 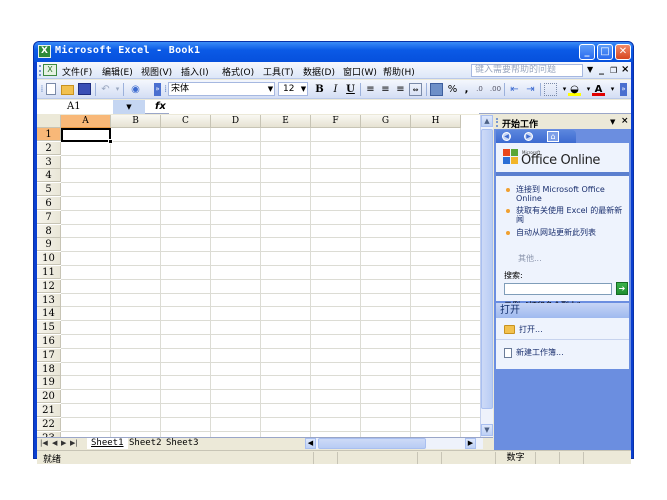 What do you see at coordinates (514, 89) in the screenshot?
I see `decrease-indent-icon: ⇤` at bounding box center [514, 89].